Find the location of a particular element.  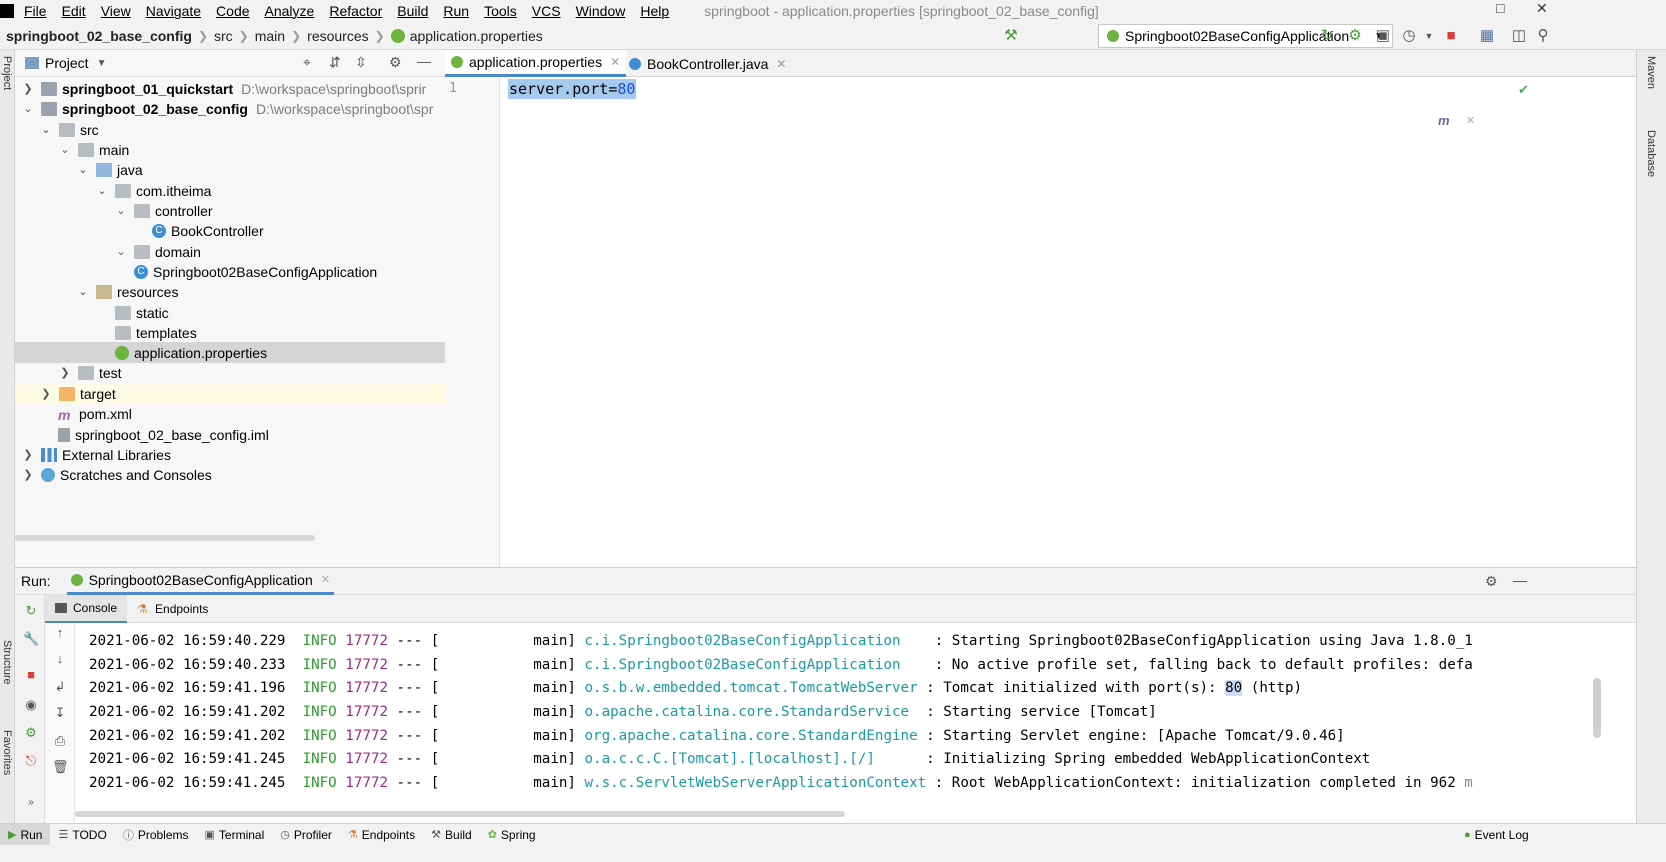

menu-help: Help is located at coordinates (654, 11).